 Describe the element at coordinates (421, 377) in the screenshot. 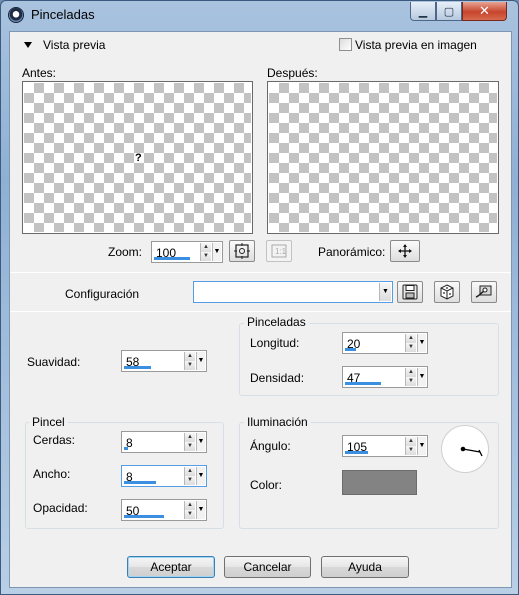

I see `densidad-dropdown: ▼` at that location.